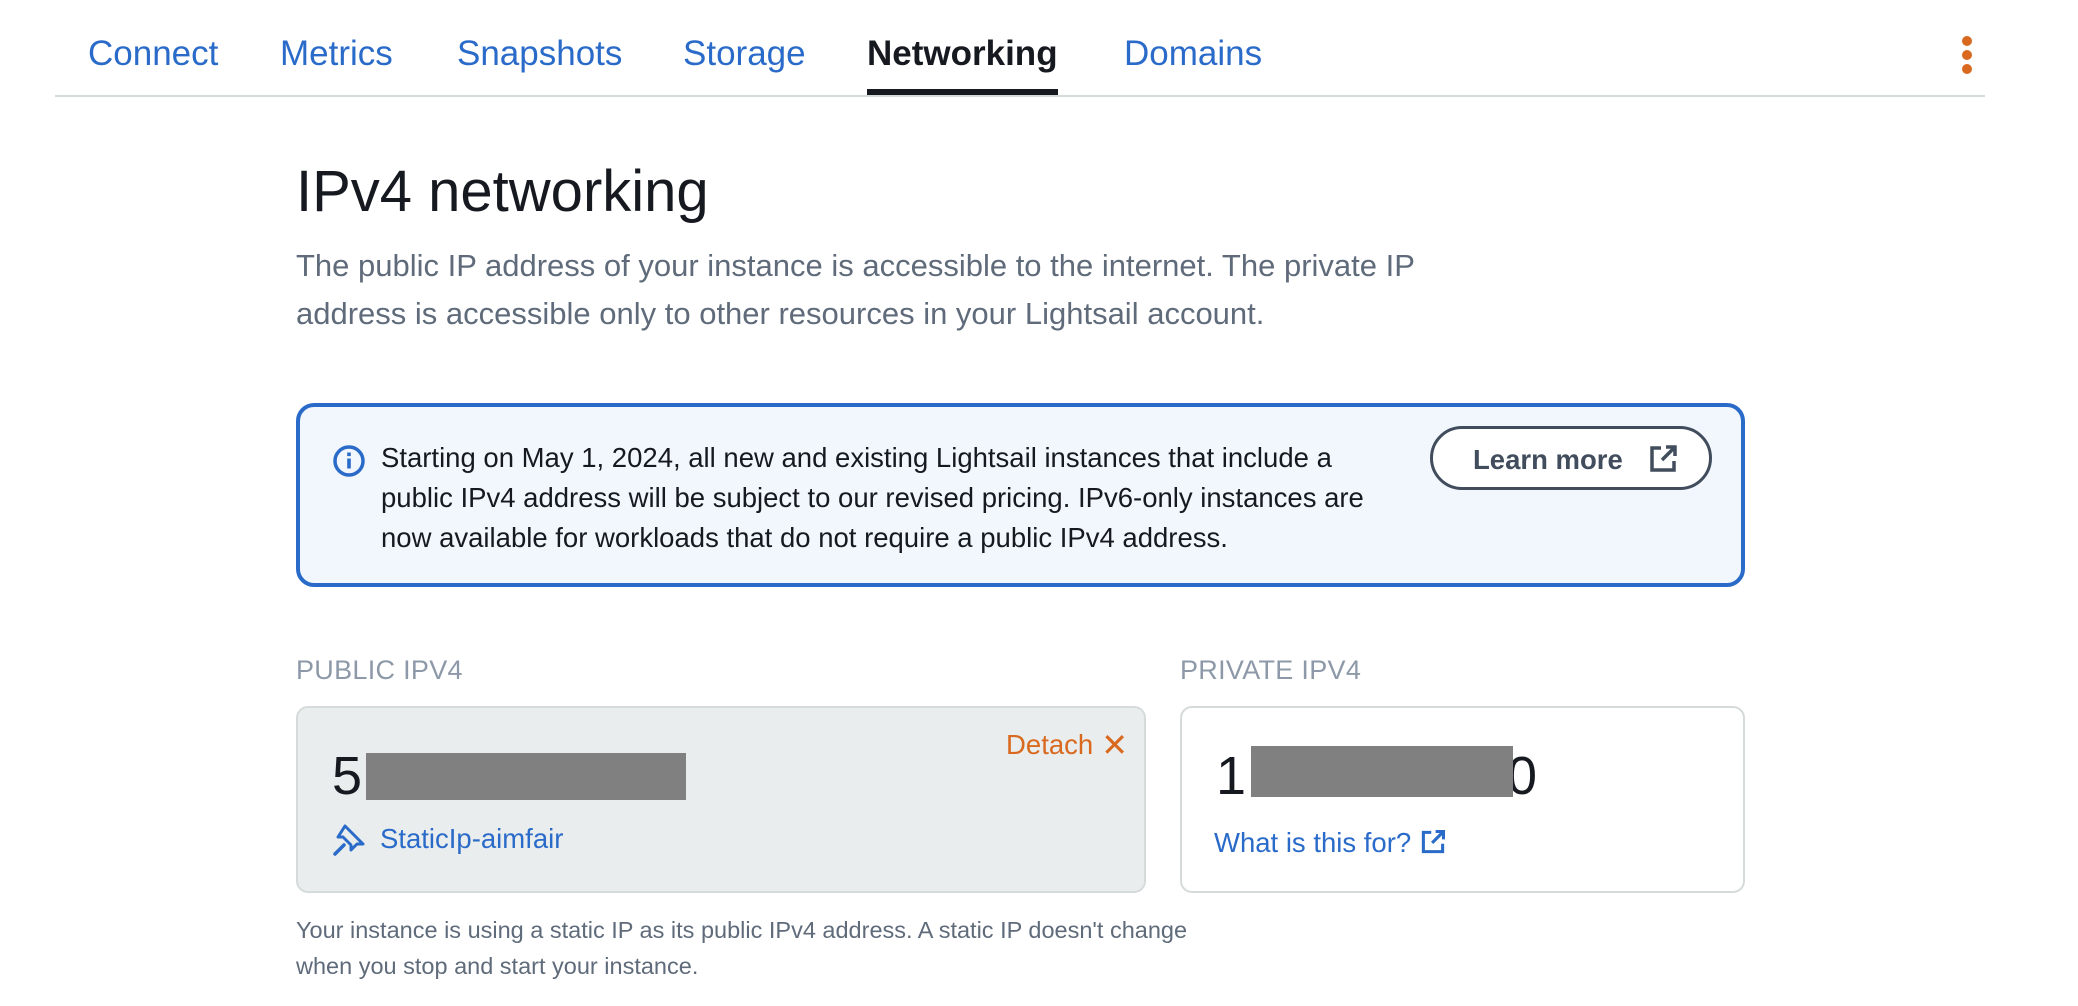 This screenshot has height=1006, width=2078. I want to click on learn-more-button: Learn more, so click(1571, 458).